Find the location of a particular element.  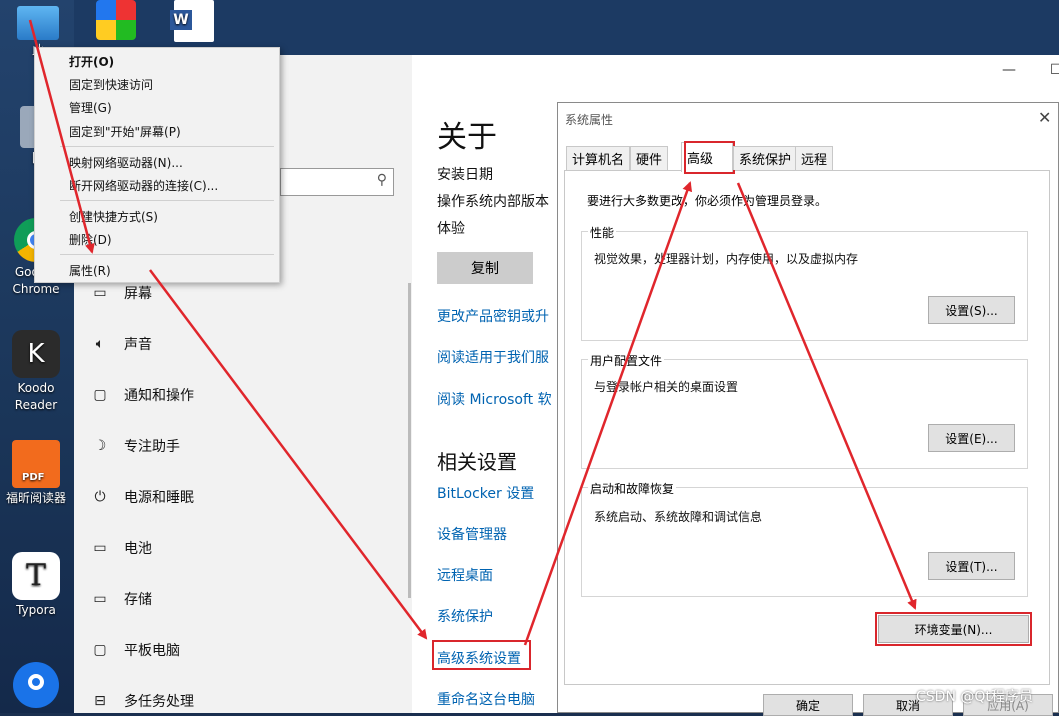

arrow-to-advanced-system-settings is located at coordinates (288, 454).